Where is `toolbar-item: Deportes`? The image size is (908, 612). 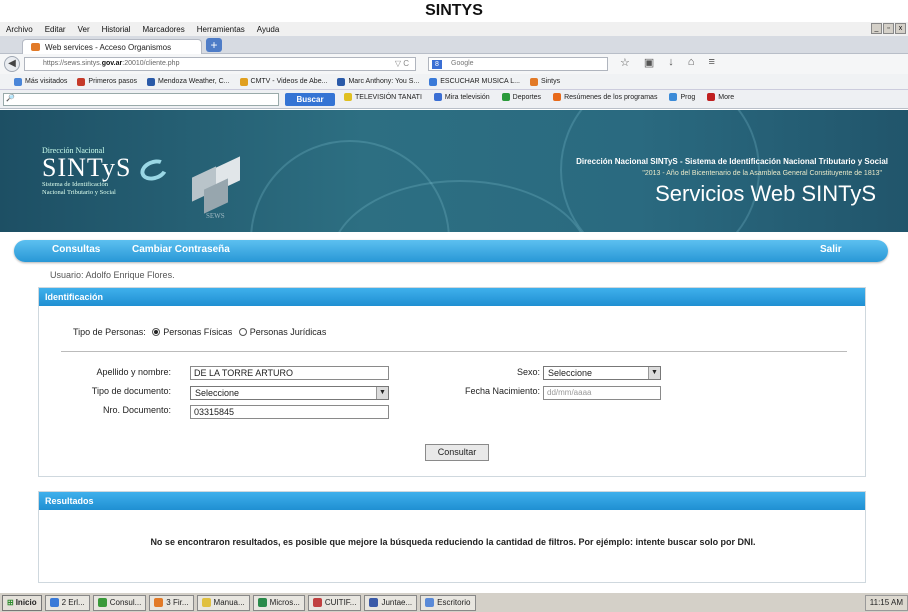
toolbar-item: Deportes is located at coordinates (521, 97).